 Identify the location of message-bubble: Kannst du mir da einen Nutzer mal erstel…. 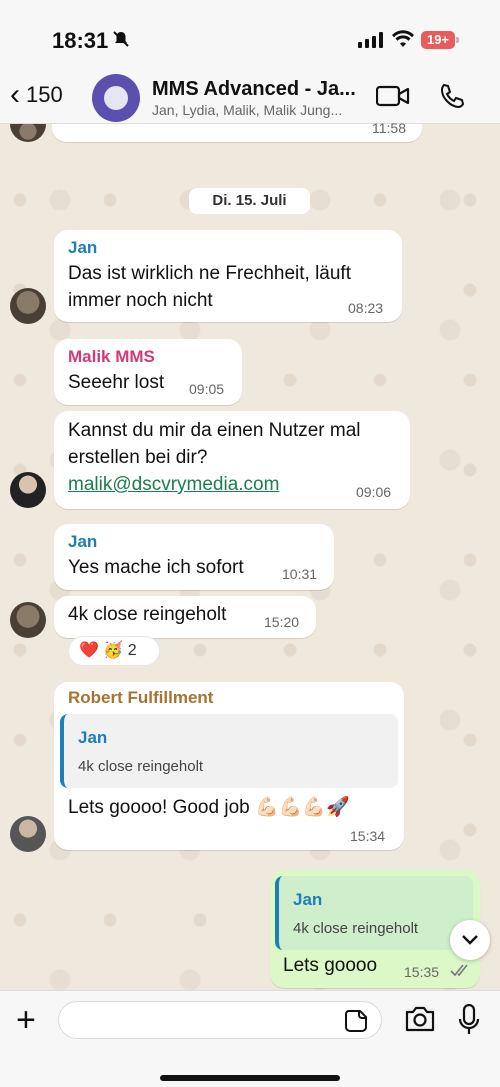
(232, 460).